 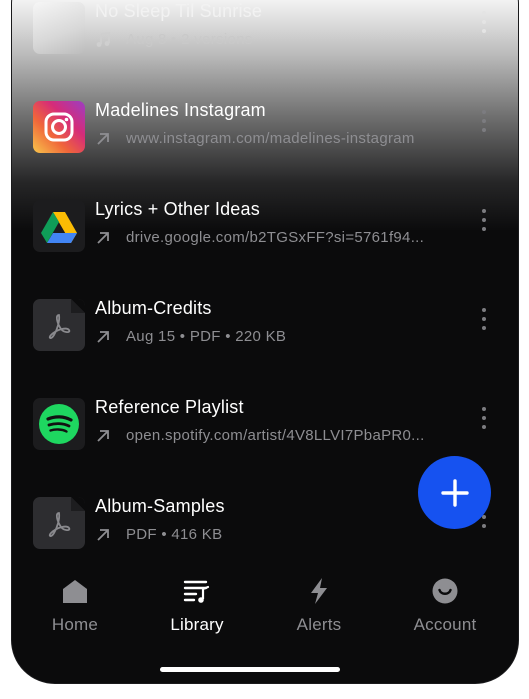 I want to click on file-row-no-sleep-til-sunrise: No Sleep Til Sunrise Aug 8 • 2 versions, so click(x=265, y=34).